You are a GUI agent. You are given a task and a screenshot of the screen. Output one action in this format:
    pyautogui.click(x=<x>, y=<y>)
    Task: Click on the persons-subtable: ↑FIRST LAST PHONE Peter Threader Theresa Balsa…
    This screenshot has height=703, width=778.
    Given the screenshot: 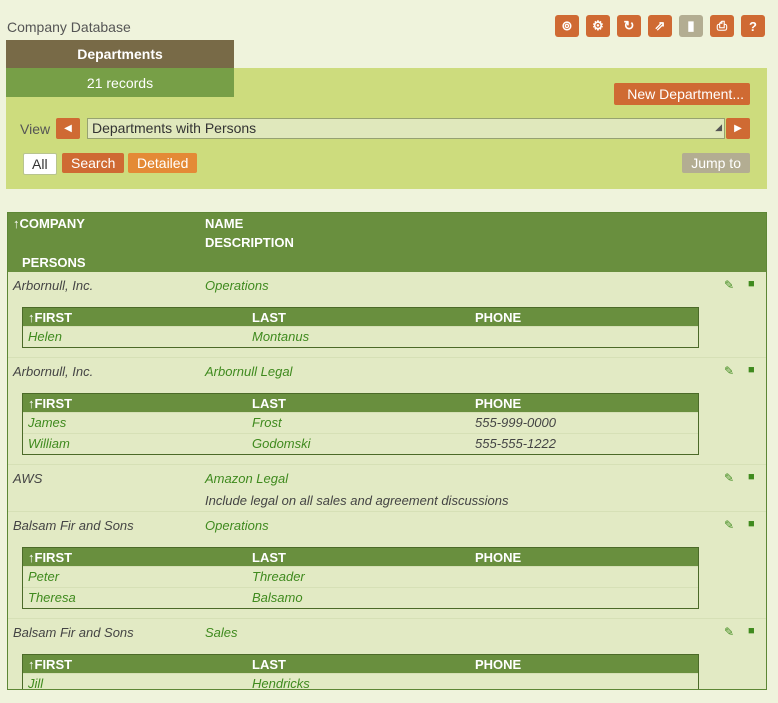 What is the action you would take?
    pyautogui.click(x=360, y=578)
    